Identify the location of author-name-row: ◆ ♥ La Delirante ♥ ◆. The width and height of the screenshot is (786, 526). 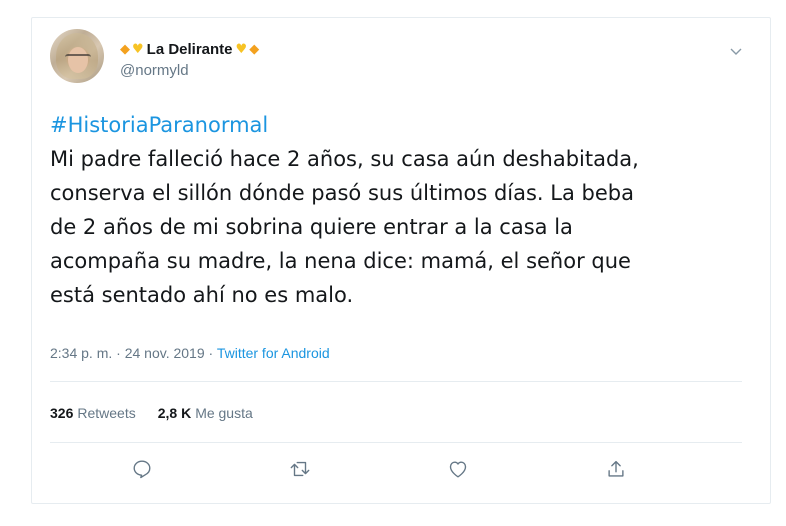
(189, 49).